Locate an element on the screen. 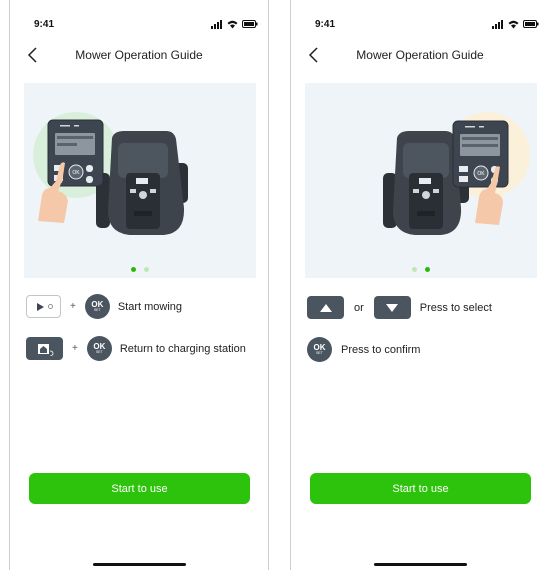 The image size is (539, 570). confirm-row: OK SET Press to confirm is located at coordinates (423, 349).